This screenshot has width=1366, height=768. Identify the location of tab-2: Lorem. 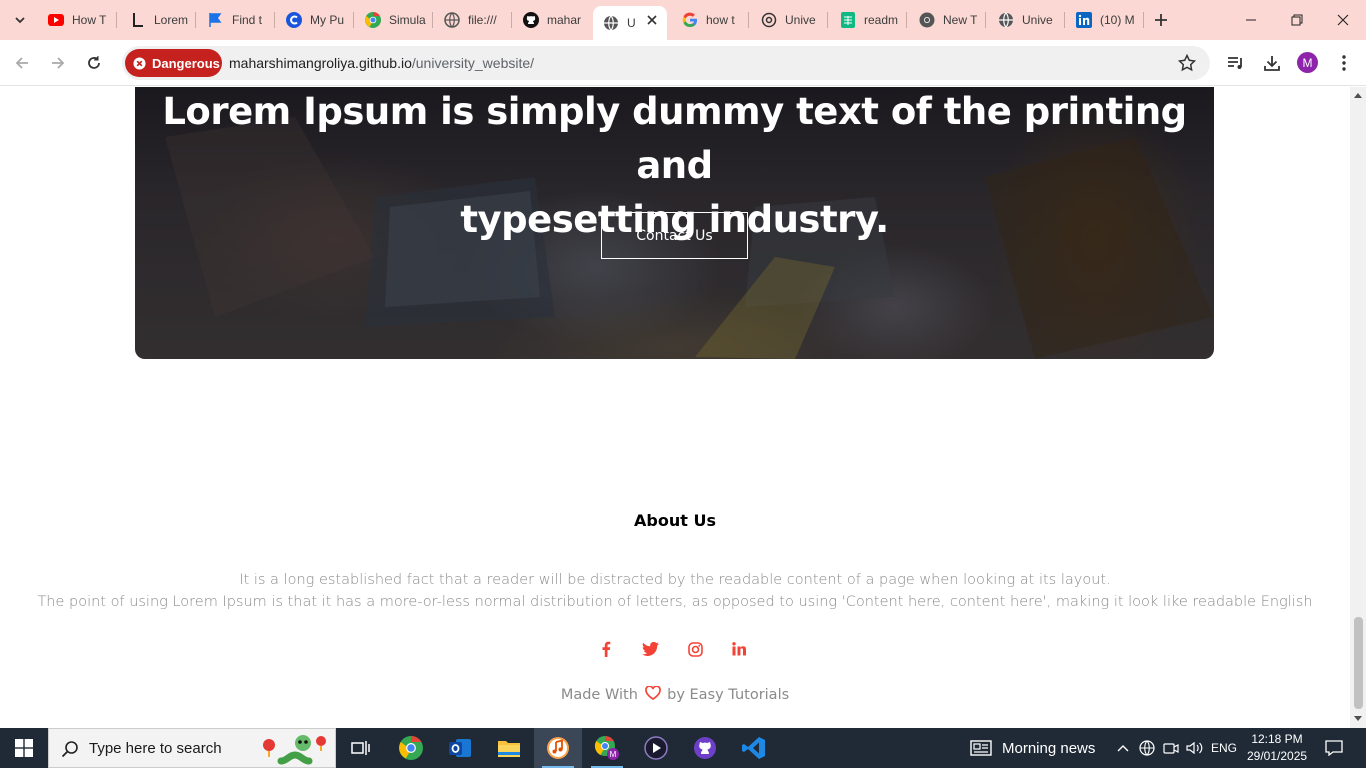
(156, 20).